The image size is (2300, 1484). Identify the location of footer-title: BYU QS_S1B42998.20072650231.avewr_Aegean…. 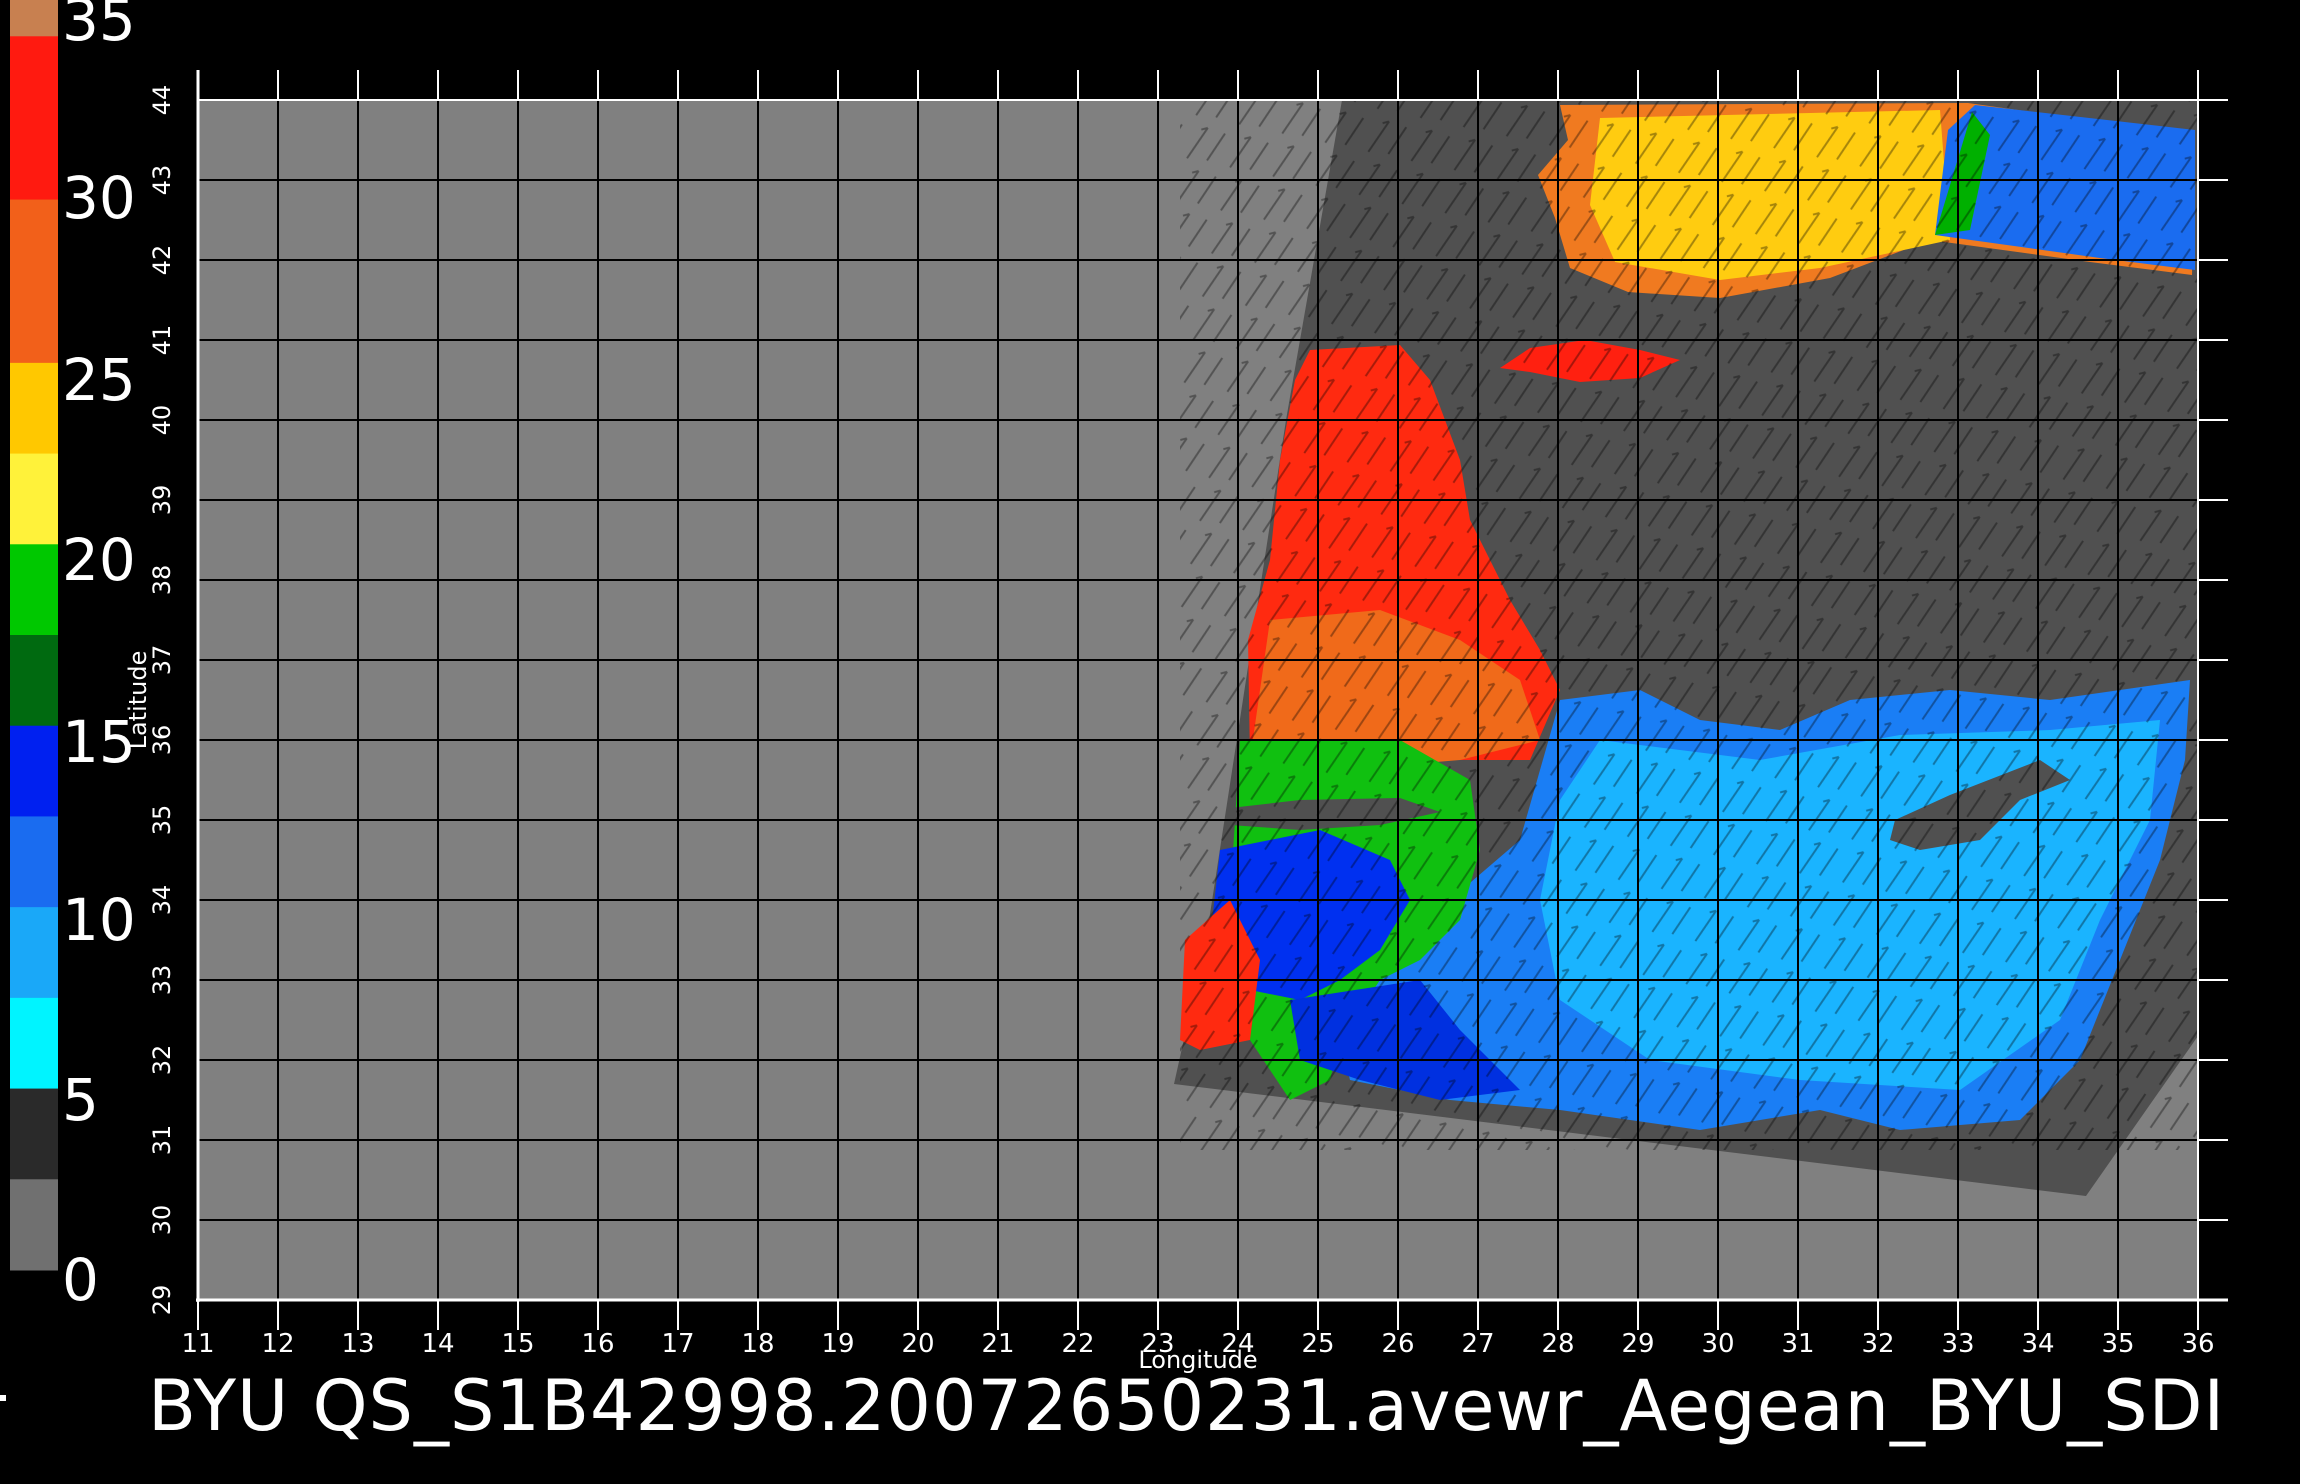
(1187, 1406).